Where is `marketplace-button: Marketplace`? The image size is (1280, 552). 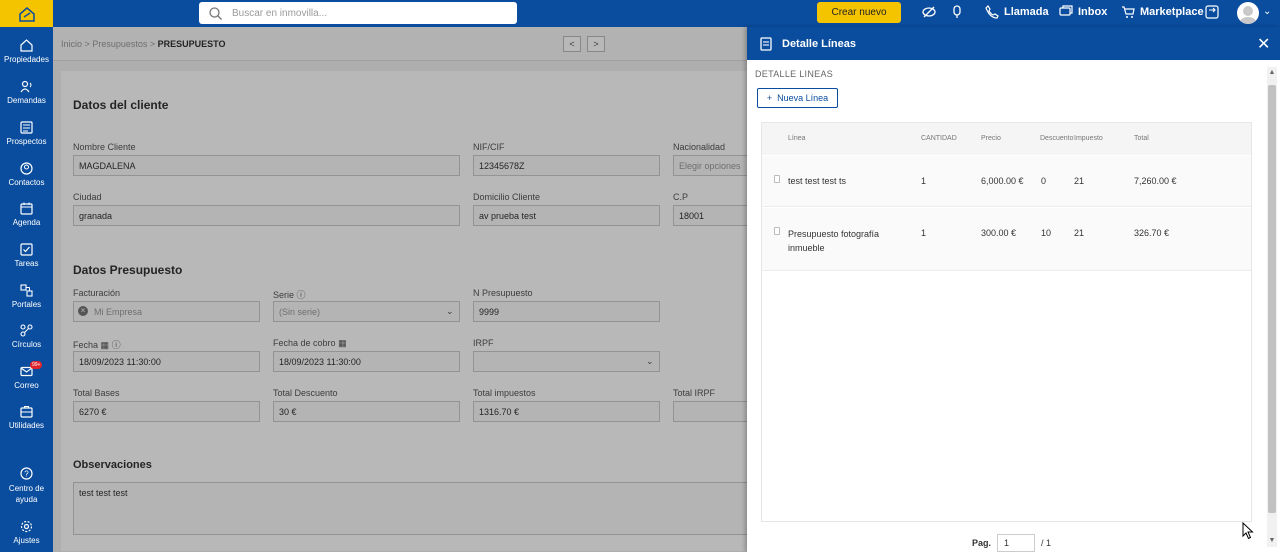
marketplace-button: Marketplace is located at coordinates (1162, 12).